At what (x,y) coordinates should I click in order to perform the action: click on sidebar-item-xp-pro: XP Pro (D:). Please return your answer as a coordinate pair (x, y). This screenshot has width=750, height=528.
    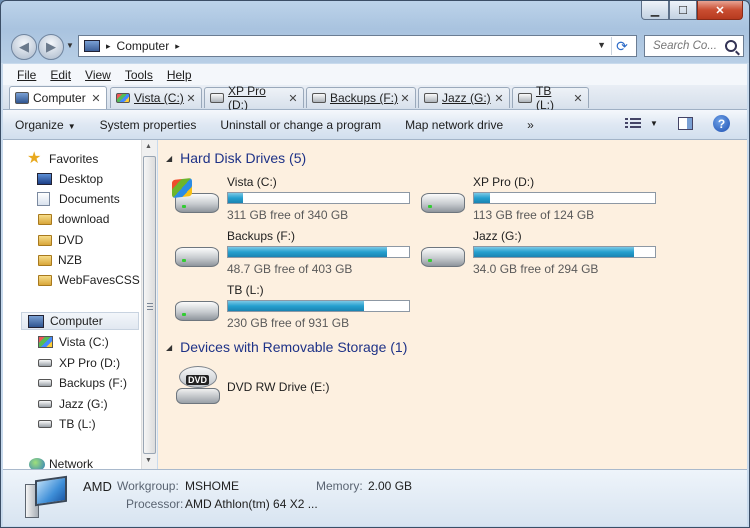
    Looking at the image, I should click on (79, 363).